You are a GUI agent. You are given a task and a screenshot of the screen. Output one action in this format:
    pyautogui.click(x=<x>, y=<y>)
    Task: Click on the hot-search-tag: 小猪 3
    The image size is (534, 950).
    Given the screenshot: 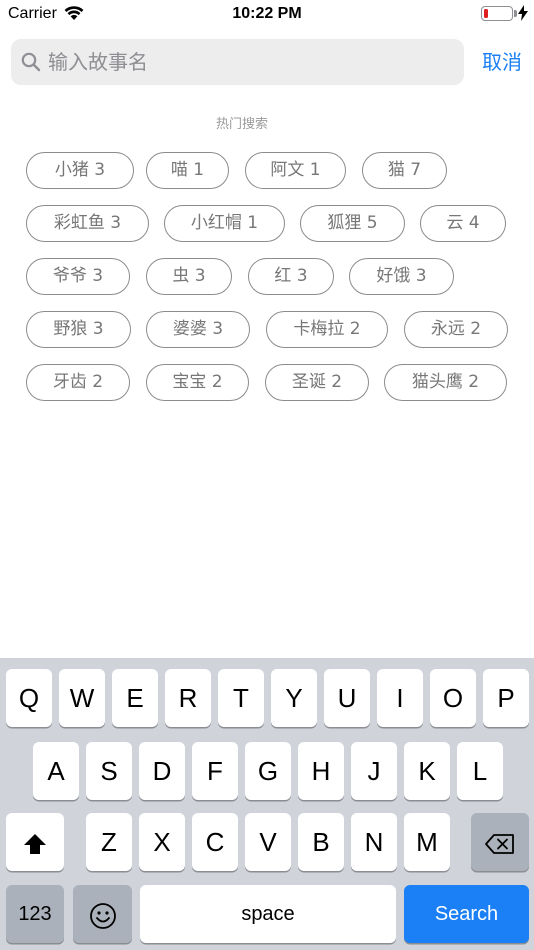 What is the action you would take?
    pyautogui.click(x=80, y=170)
    